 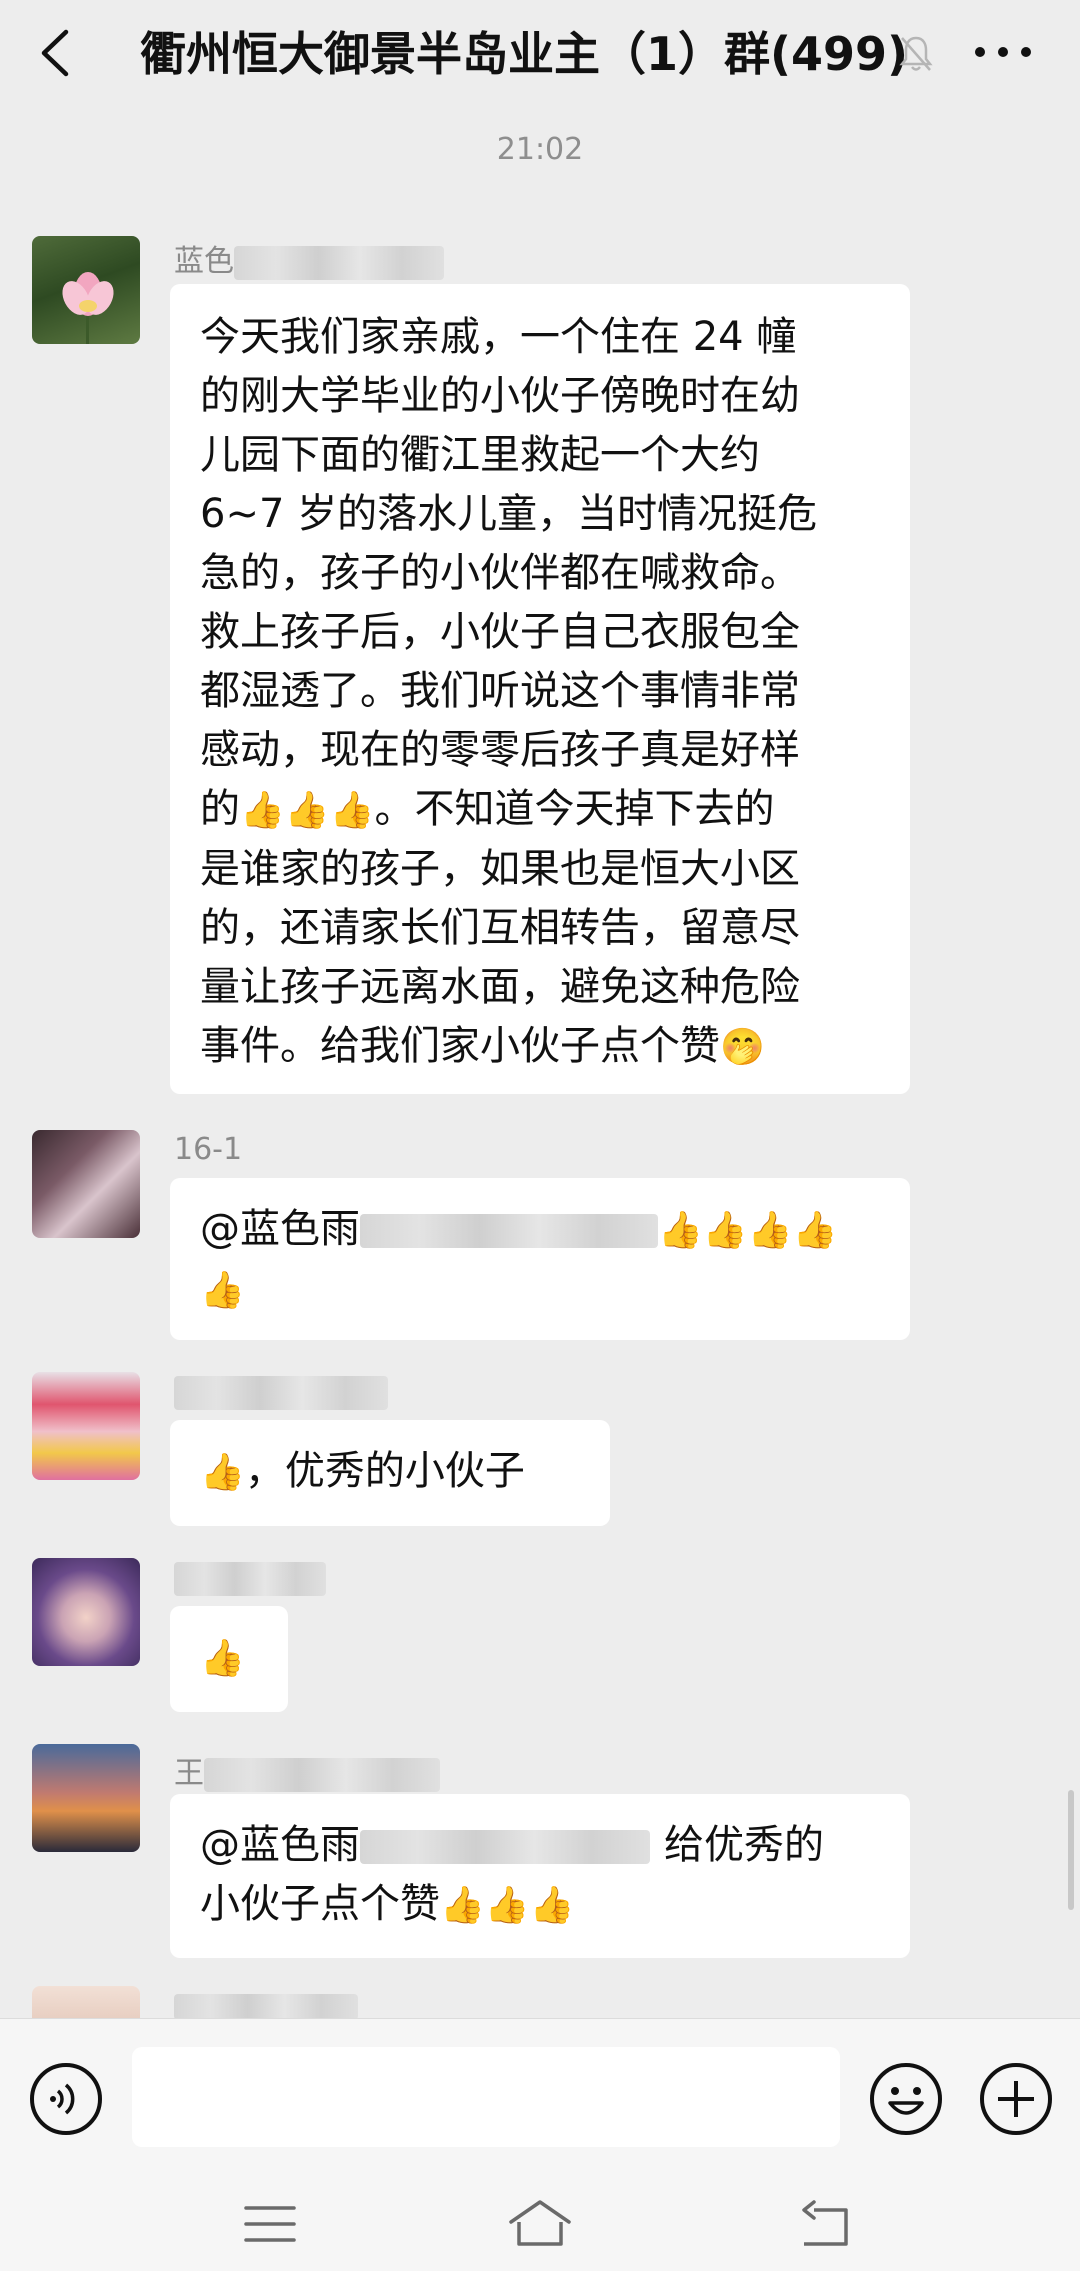 I want to click on message-line: 小伙子点个赞👍👍👍, so click(x=543, y=1905).